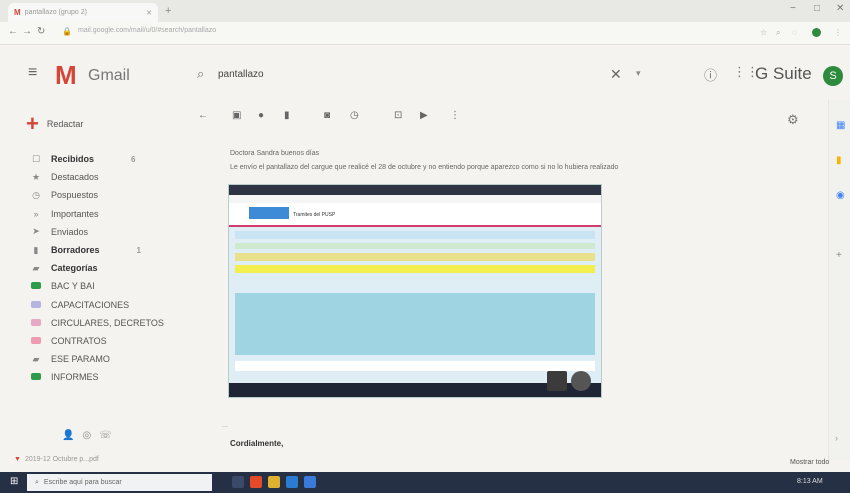 Image resolution: width=850 pixels, height=493 pixels. What do you see at coordinates (80, 359) in the screenshot?
I see `sidebar-item-label: ESE PARAMO` at bounding box center [80, 359].